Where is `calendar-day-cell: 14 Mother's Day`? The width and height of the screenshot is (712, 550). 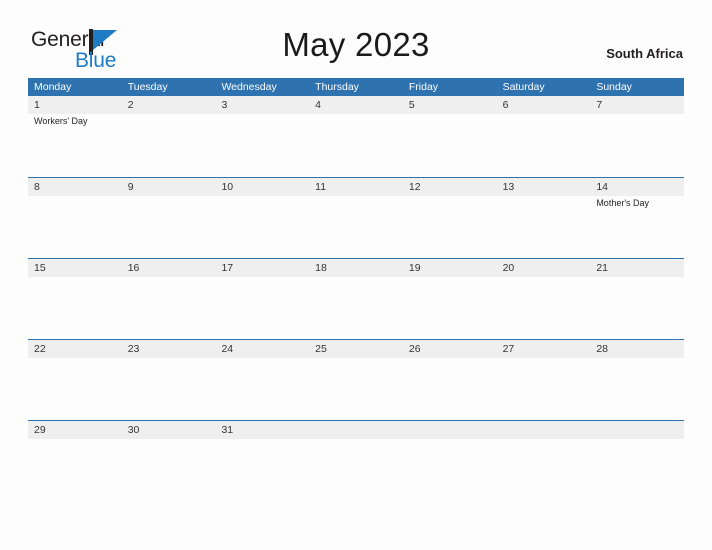 calendar-day-cell: 14 Mother's Day is located at coordinates (637, 218).